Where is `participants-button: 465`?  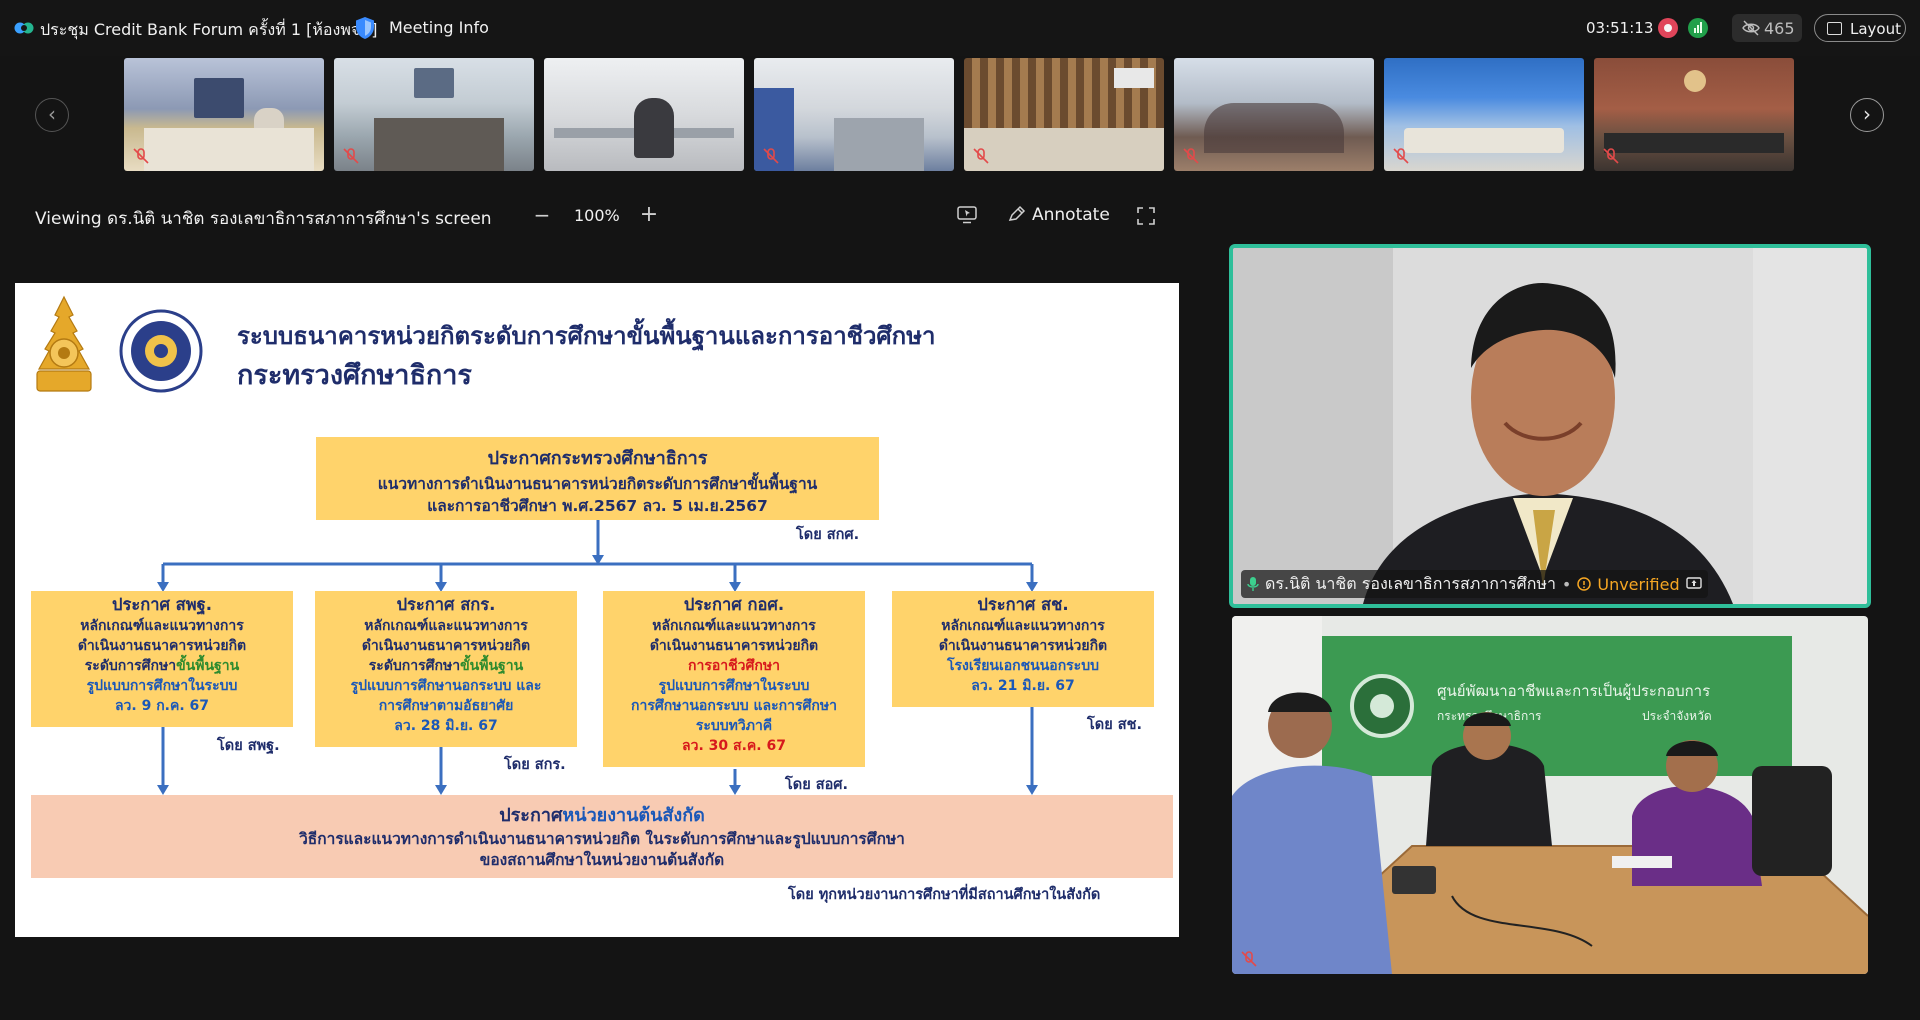 participants-button: 465 is located at coordinates (1767, 28).